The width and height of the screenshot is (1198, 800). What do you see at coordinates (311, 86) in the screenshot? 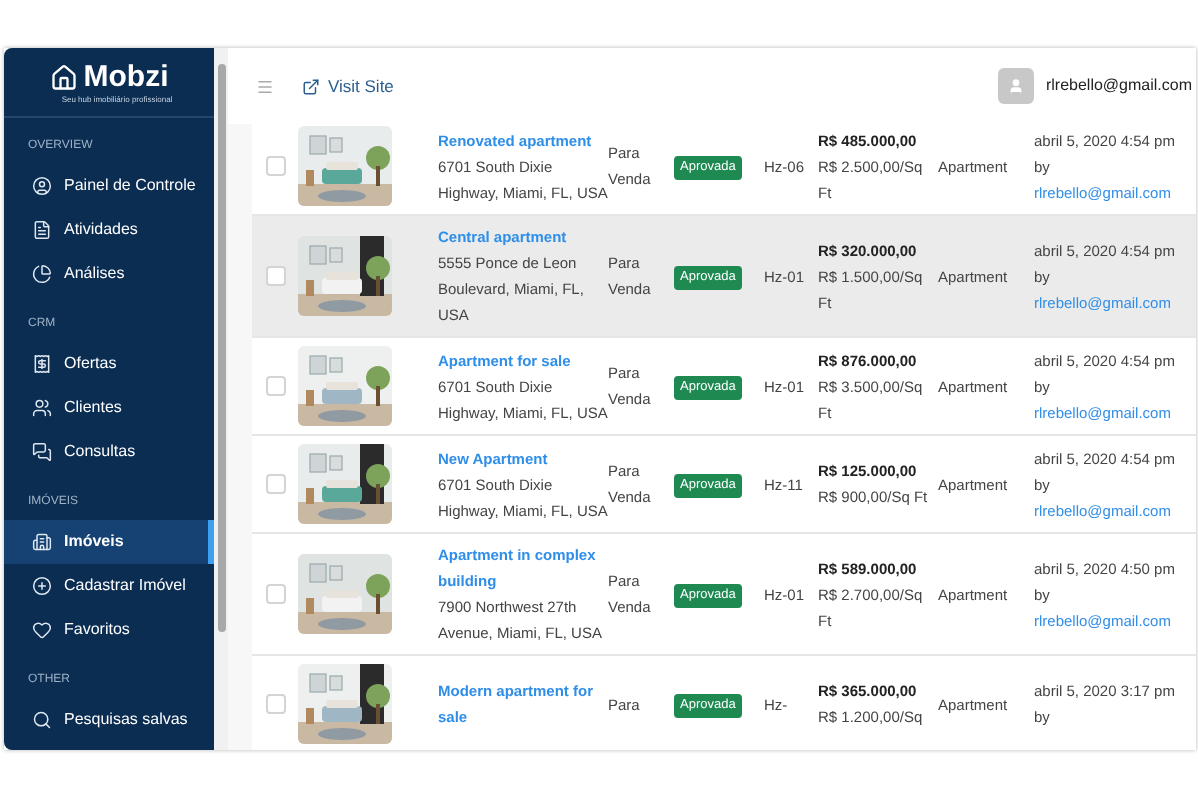
I see `external-link-icon` at bounding box center [311, 86].